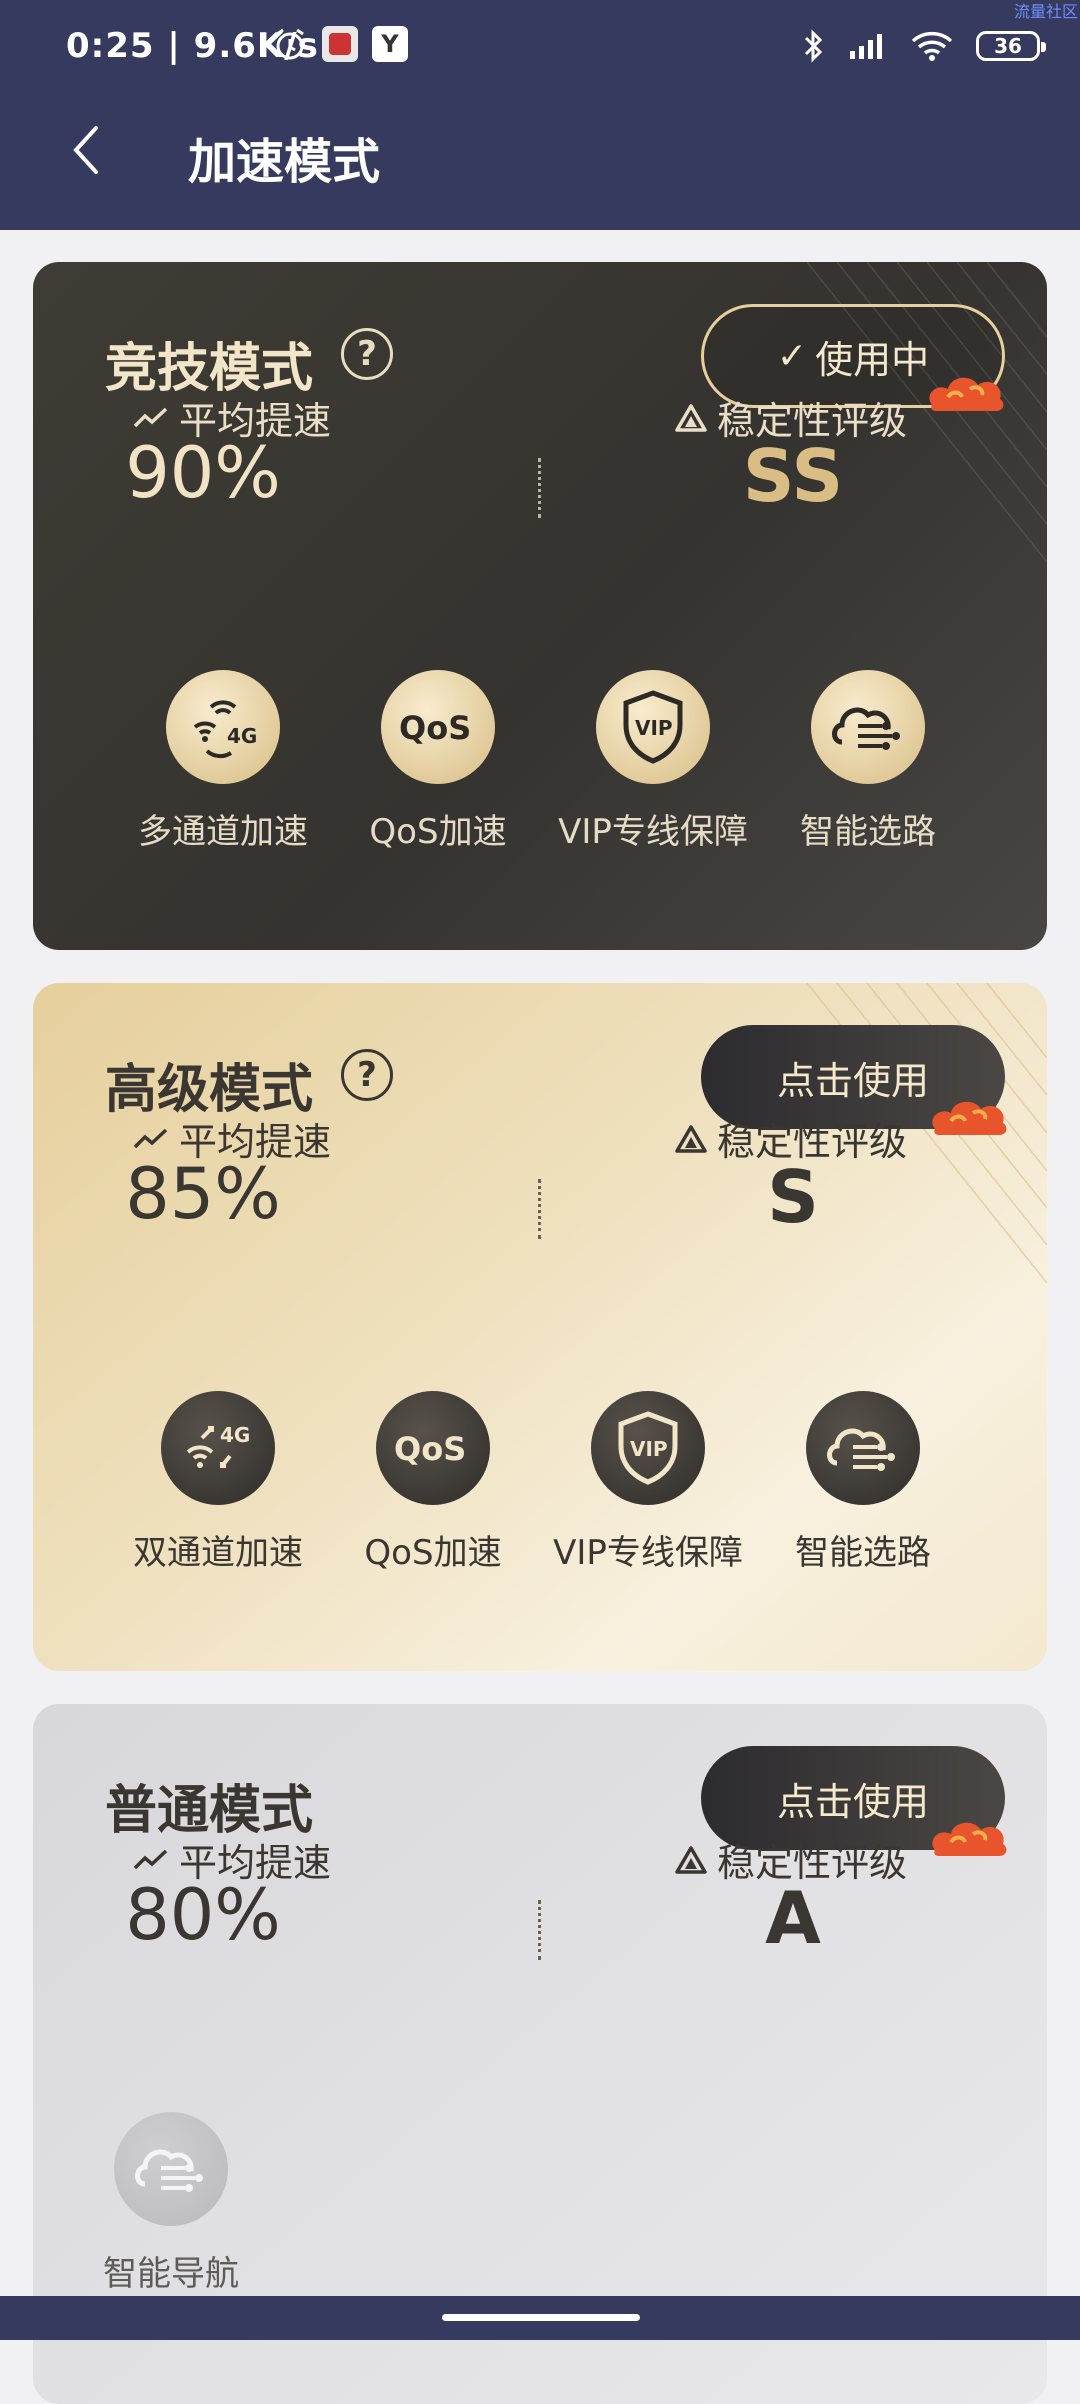 This screenshot has height=2404, width=1080. What do you see at coordinates (540, 115) in the screenshot?
I see `top-bar: 0:25 | 9.6K/s Y 36 流量社区 加速模式` at bounding box center [540, 115].